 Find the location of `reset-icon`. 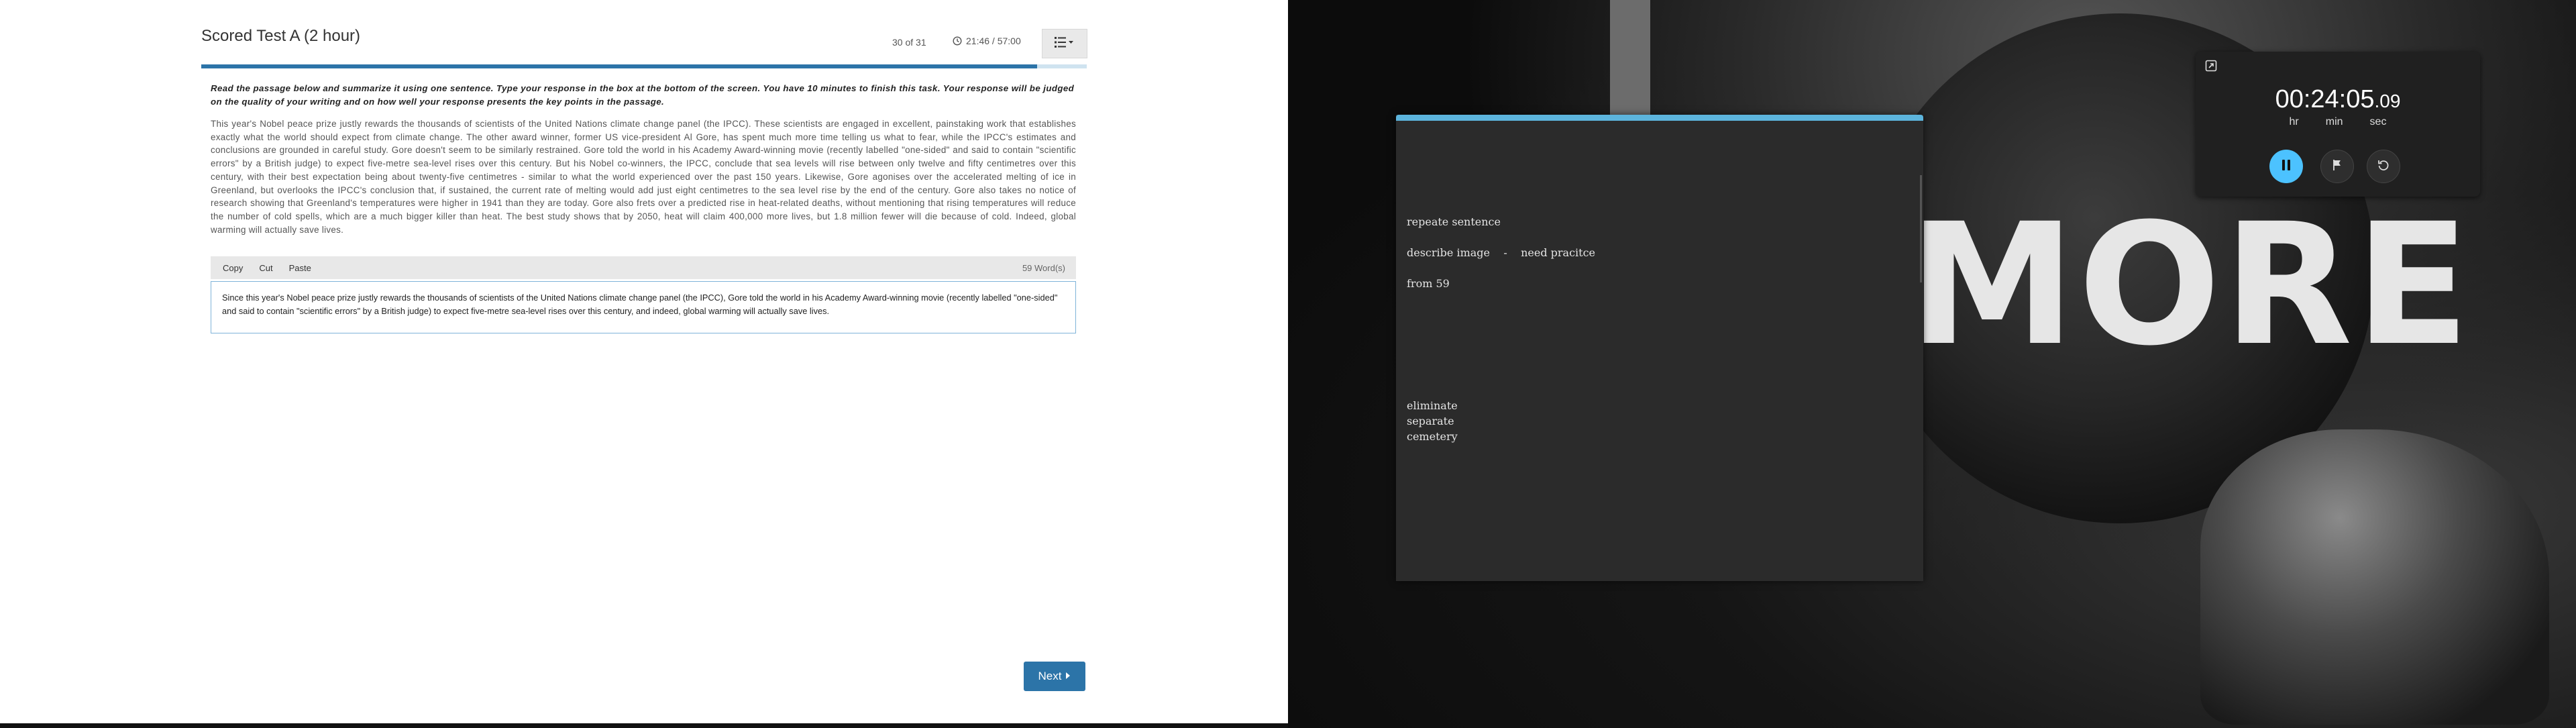

reset-icon is located at coordinates (2383, 167).